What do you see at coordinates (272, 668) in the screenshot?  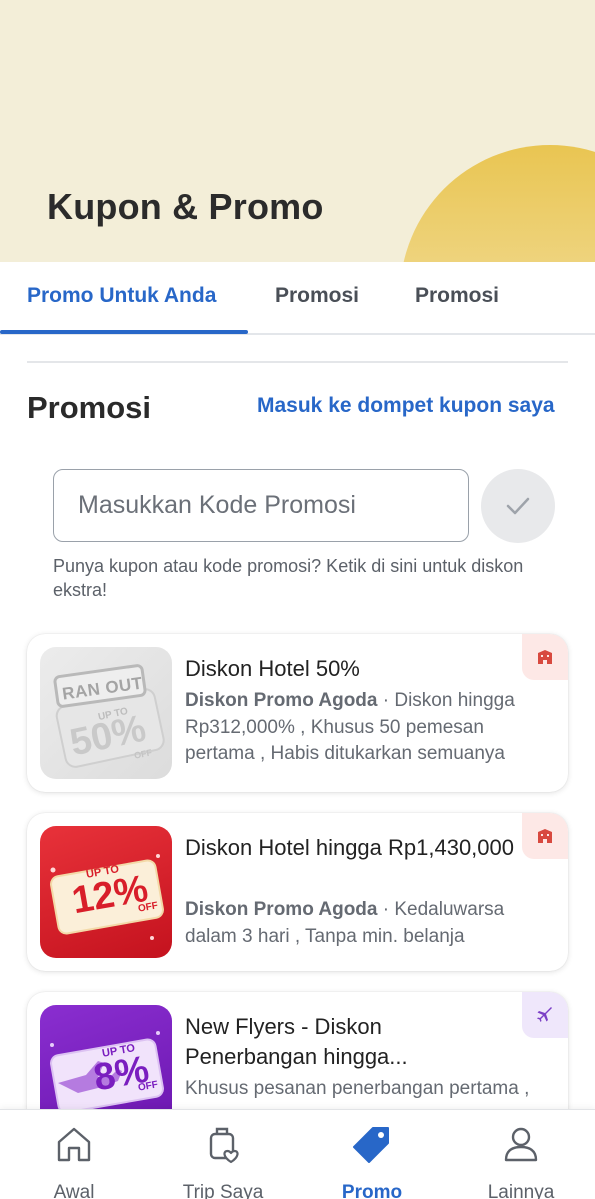 I see `promo-title: Diskon Hotel 50%` at bounding box center [272, 668].